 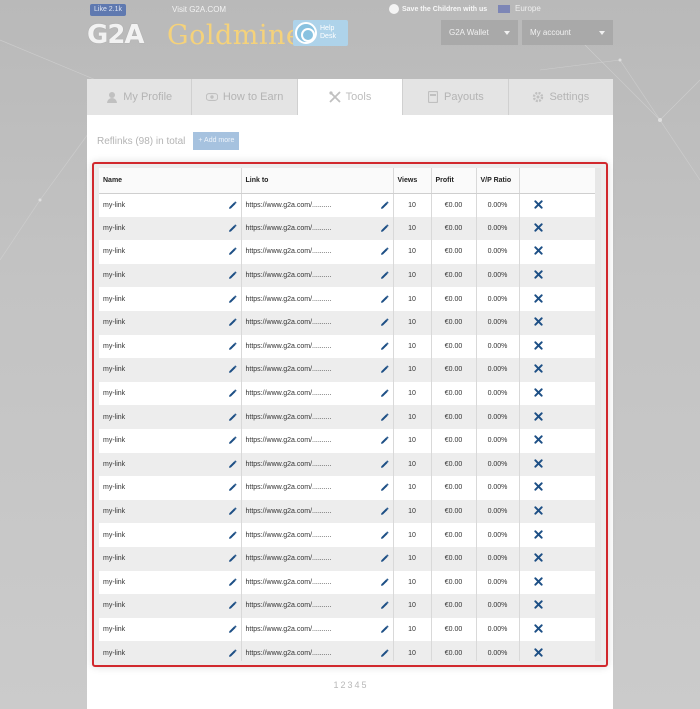 I want to click on tab-payouts: Payouts, so click(x=456, y=97).